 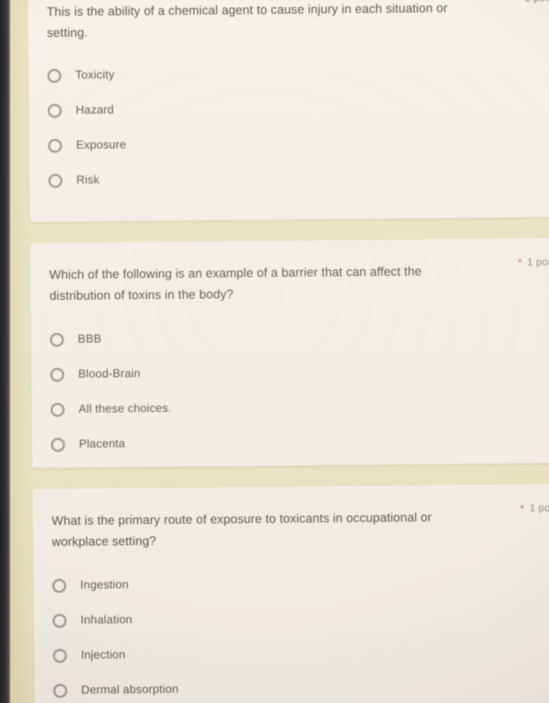 I want to click on option-row: Risk, so click(x=296, y=178).